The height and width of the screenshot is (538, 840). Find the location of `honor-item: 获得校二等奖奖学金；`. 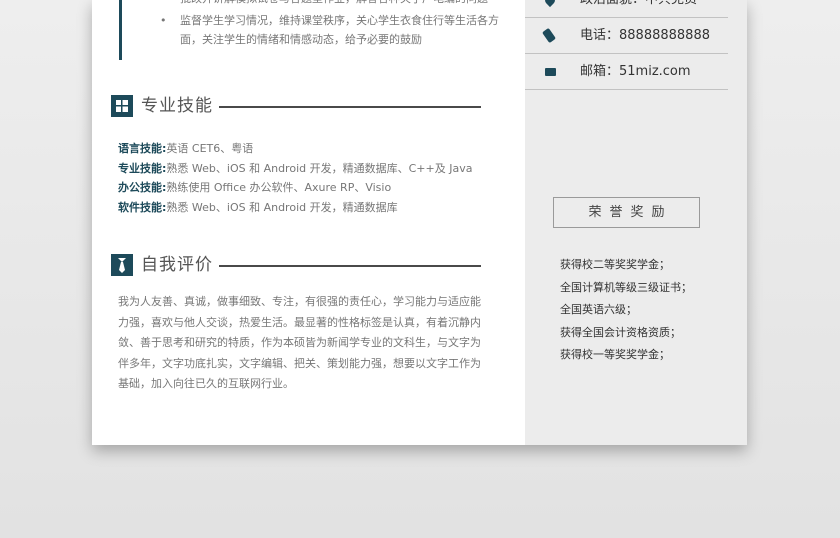

honor-item: 获得校二等奖奖学金； is located at coordinates (615, 264).